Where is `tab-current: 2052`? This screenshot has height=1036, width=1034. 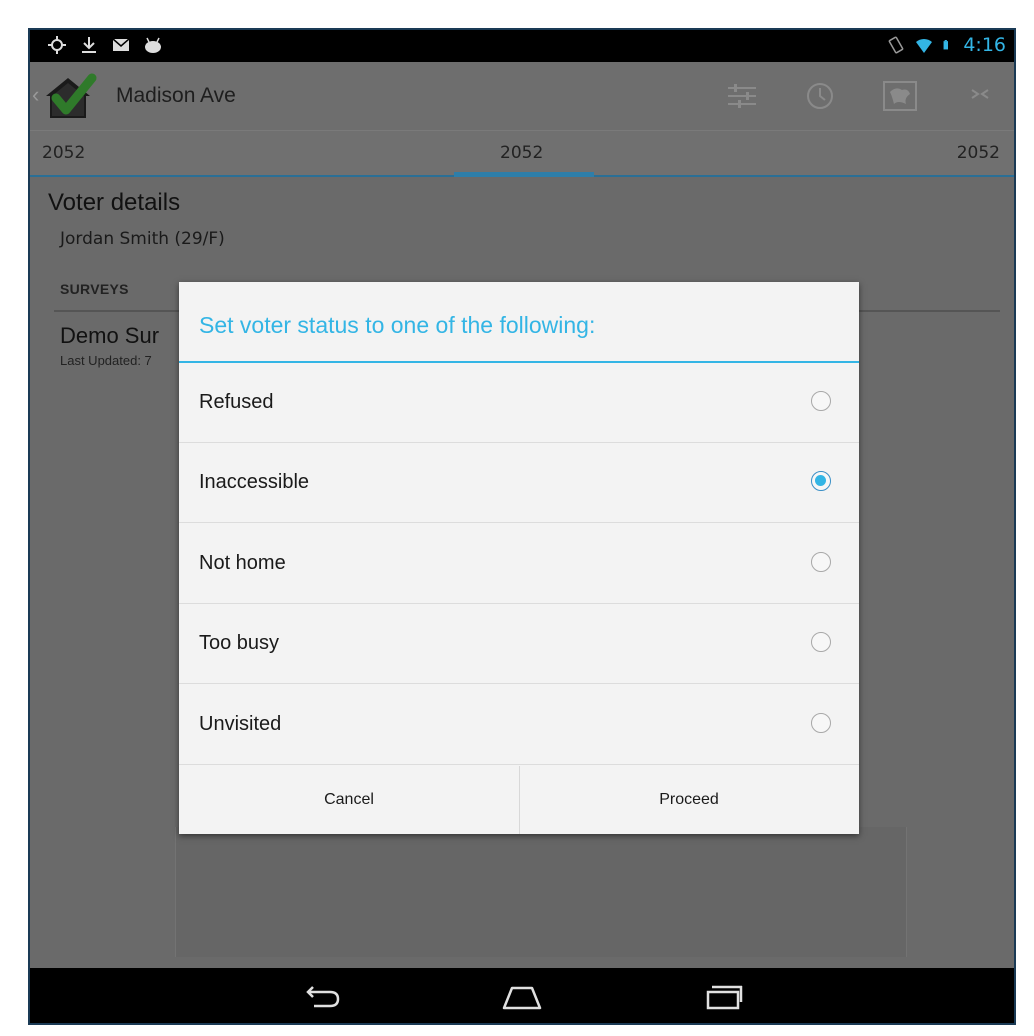 tab-current: 2052 is located at coordinates (521, 153).